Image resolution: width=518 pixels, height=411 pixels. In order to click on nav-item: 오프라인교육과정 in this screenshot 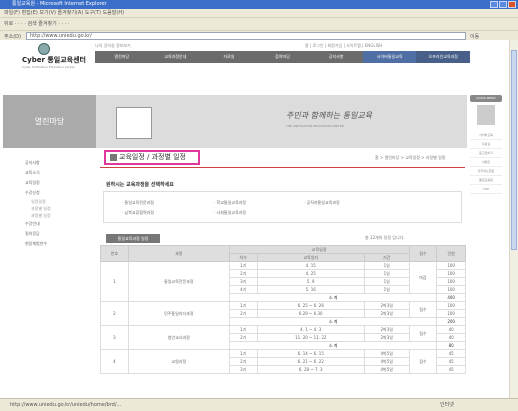, I will do `click(443, 57)`.